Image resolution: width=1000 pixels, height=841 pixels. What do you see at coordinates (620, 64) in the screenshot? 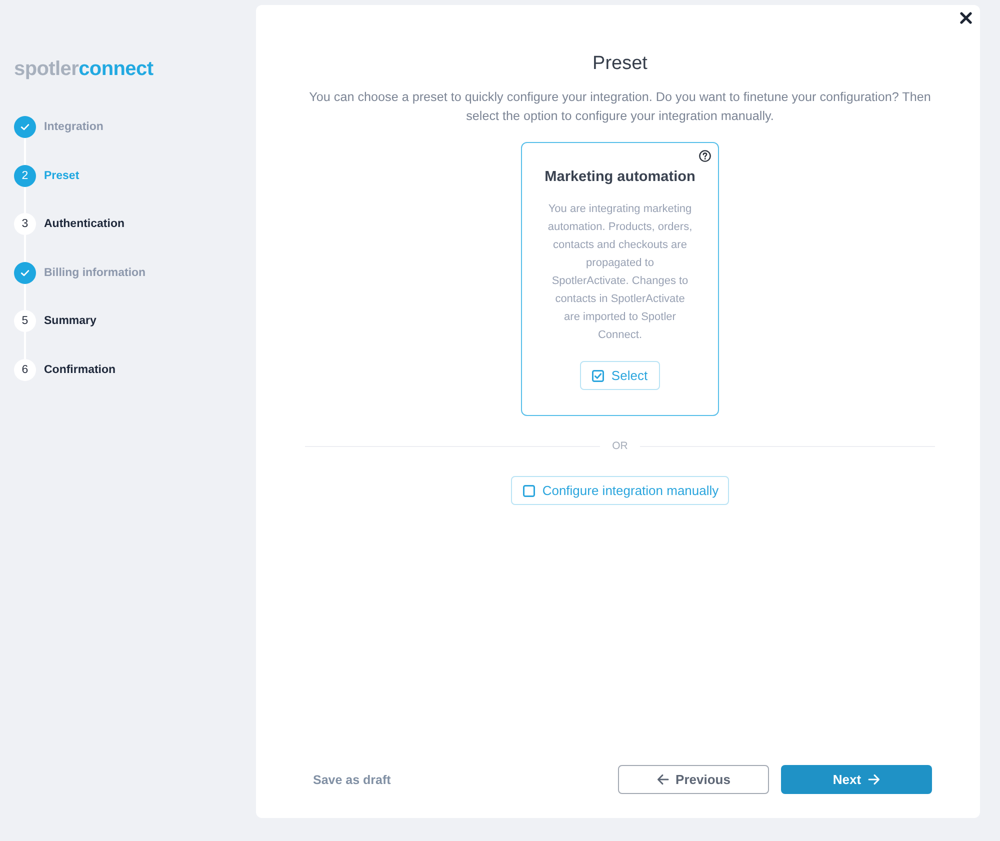
I see `page-title: Preset` at bounding box center [620, 64].